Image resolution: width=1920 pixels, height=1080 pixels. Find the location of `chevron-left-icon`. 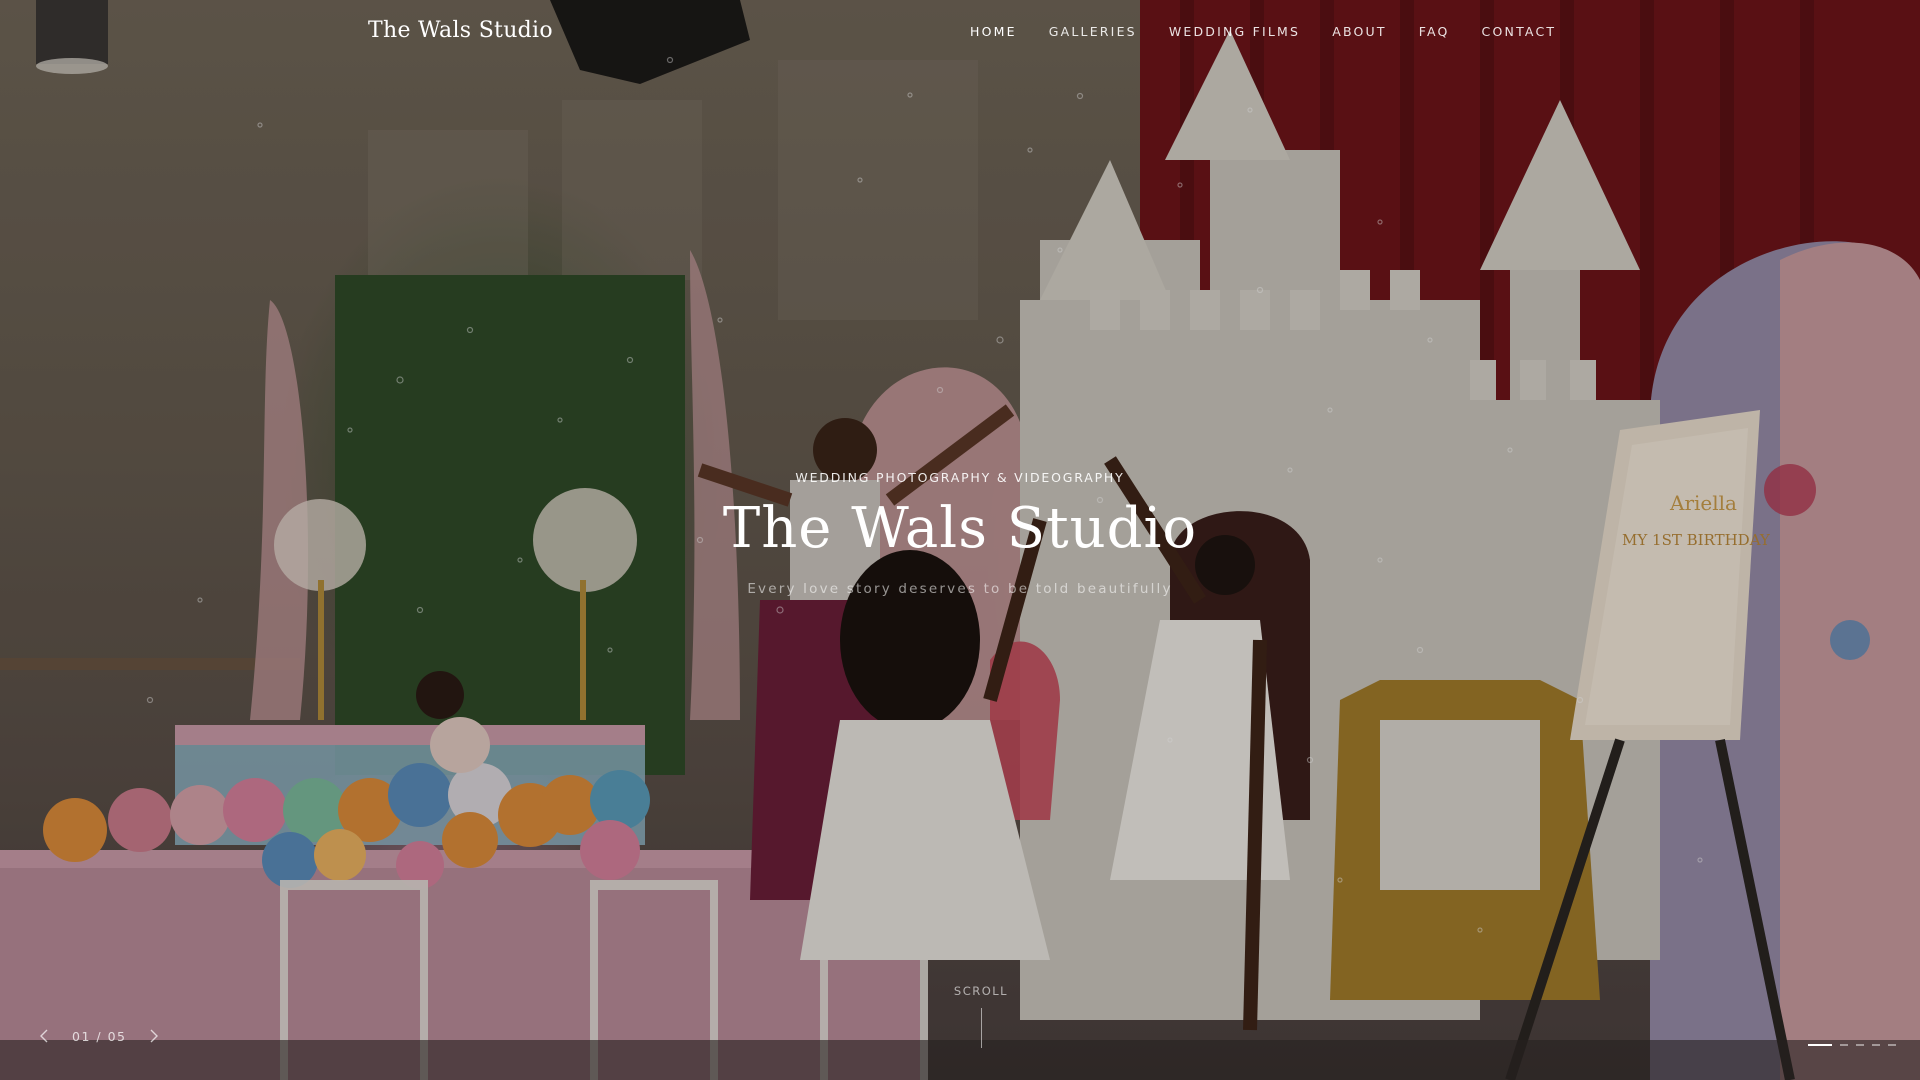

chevron-left-icon is located at coordinates (44, 1036).